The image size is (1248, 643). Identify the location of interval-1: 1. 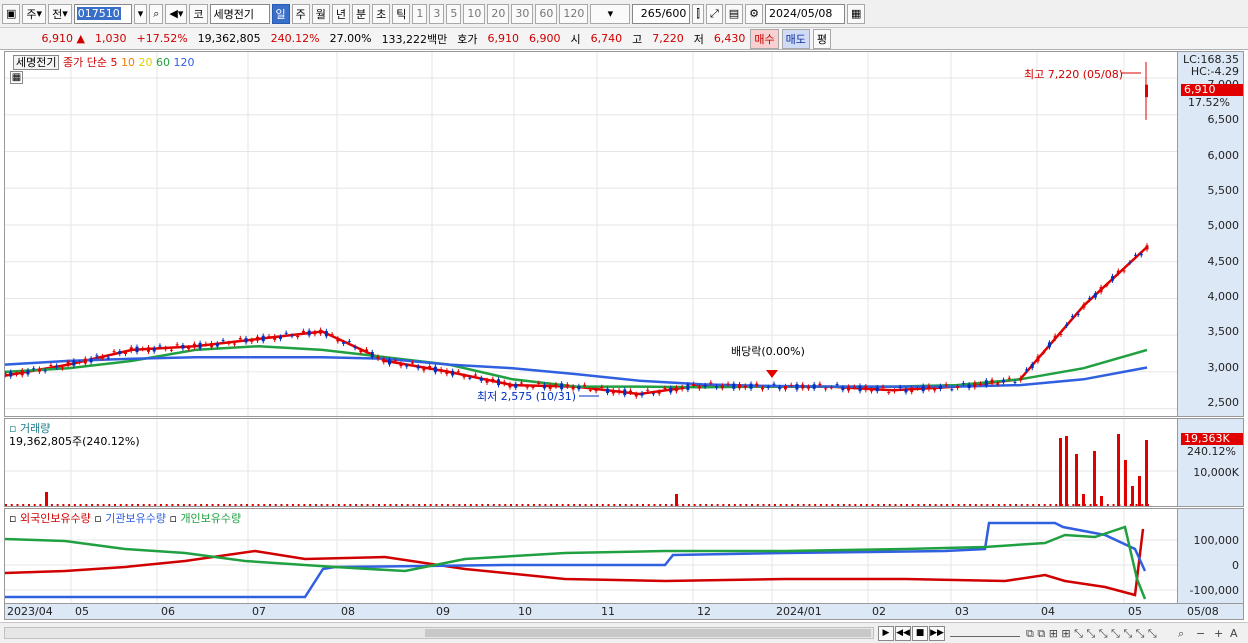
(420, 13).